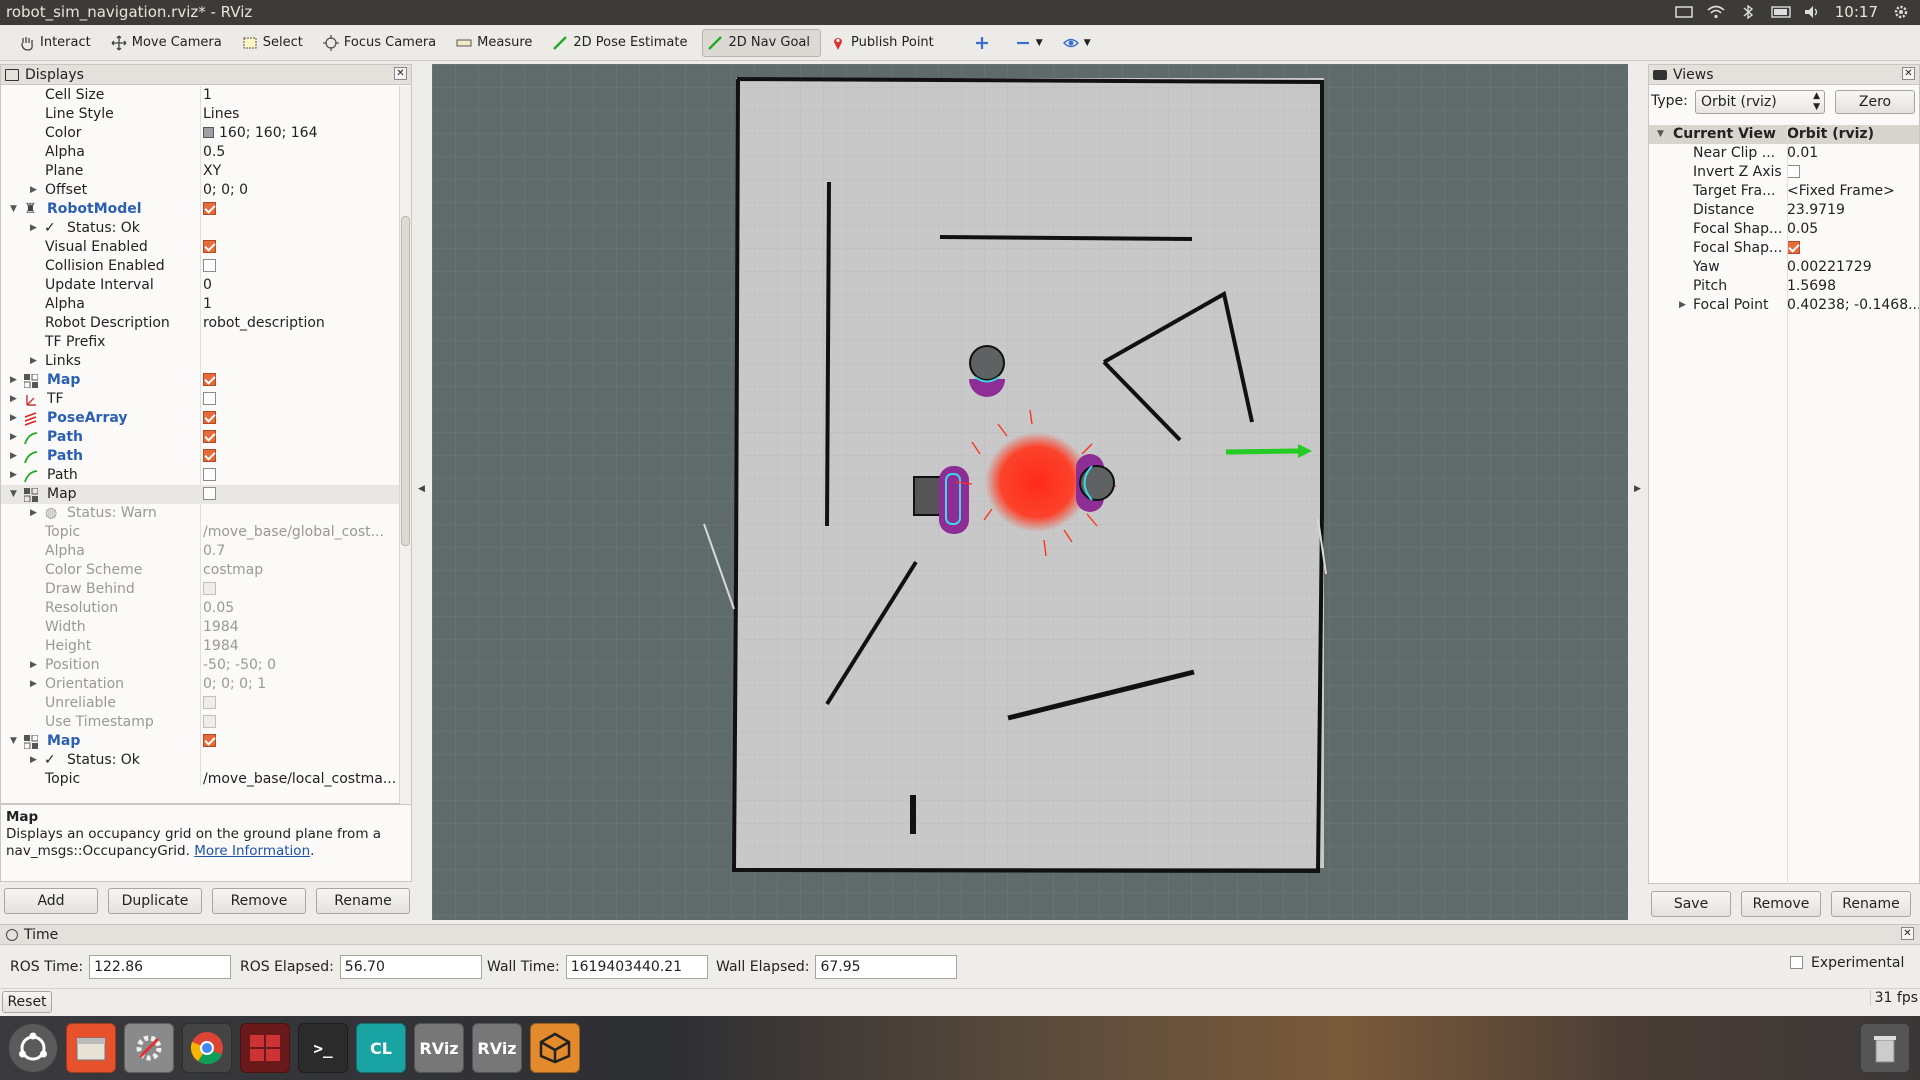 This screenshot has height=1080, width=1920. Describe the element at coordinates (381, 1048) in the screenshot. I see `clion-icon: CL` at that location.